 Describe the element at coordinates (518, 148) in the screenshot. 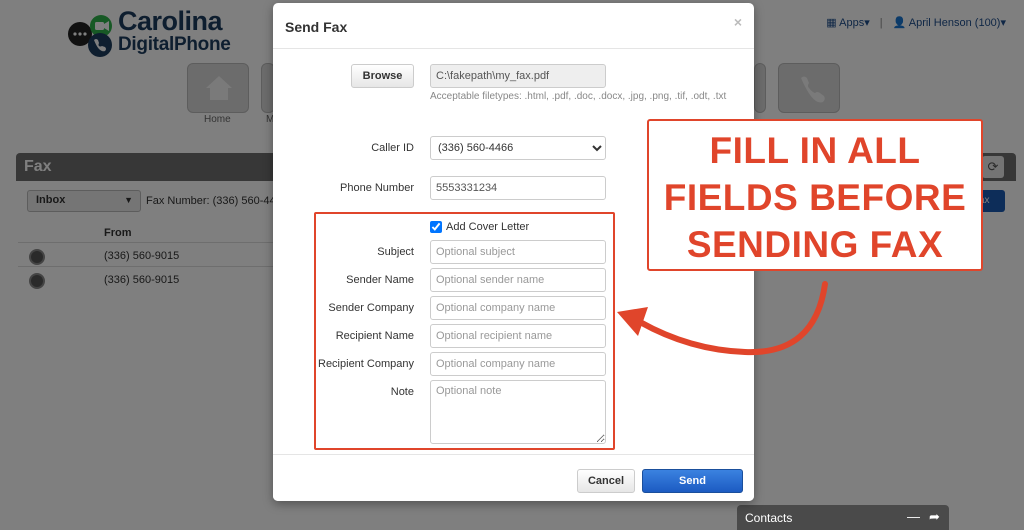

I see `caller-id-select: (336) 560-4466` at that location.